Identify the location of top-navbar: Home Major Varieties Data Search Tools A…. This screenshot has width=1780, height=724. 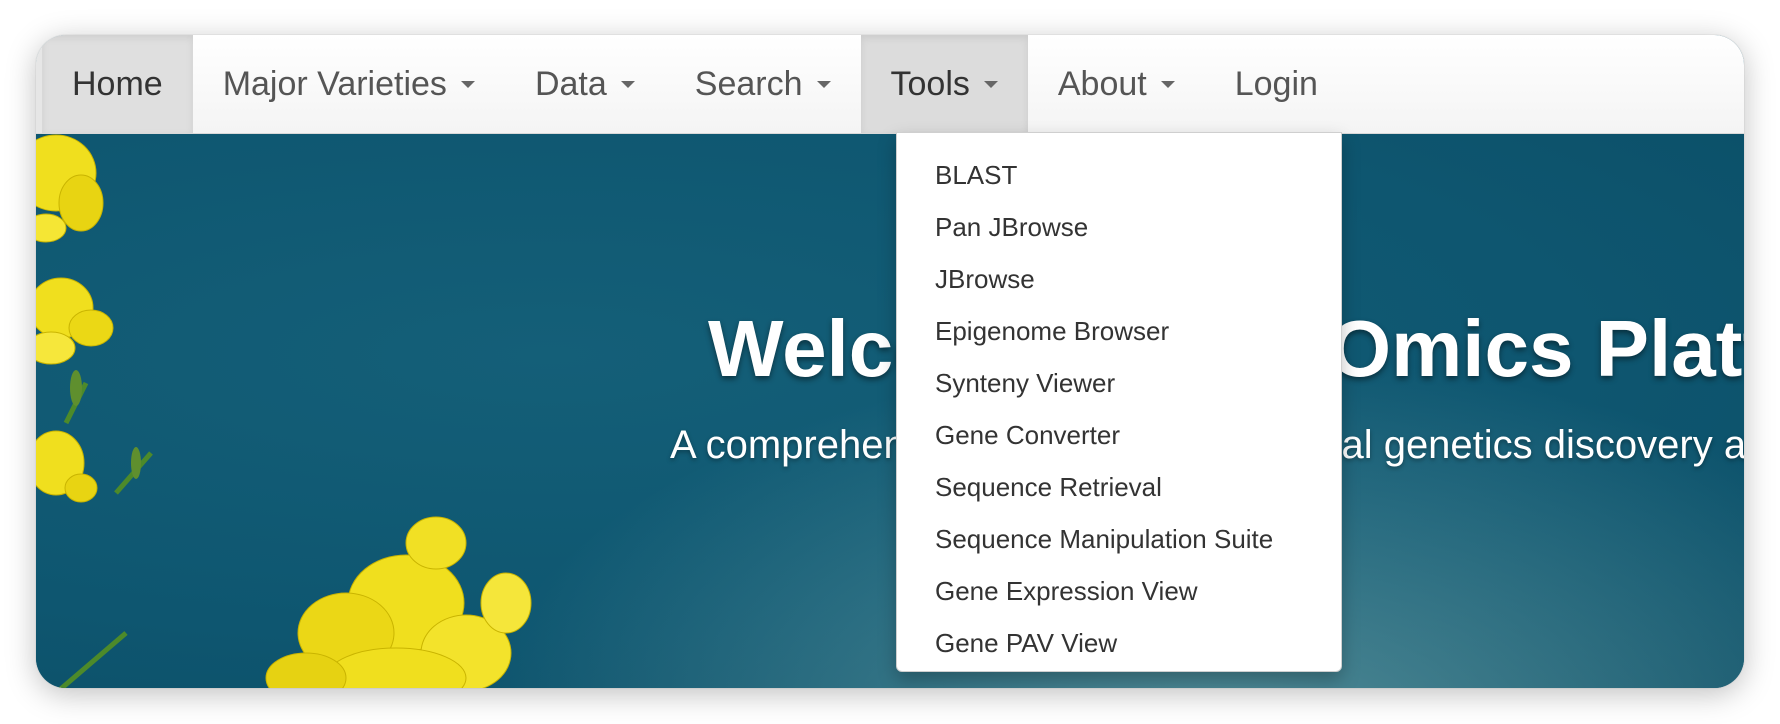
(890, 84).